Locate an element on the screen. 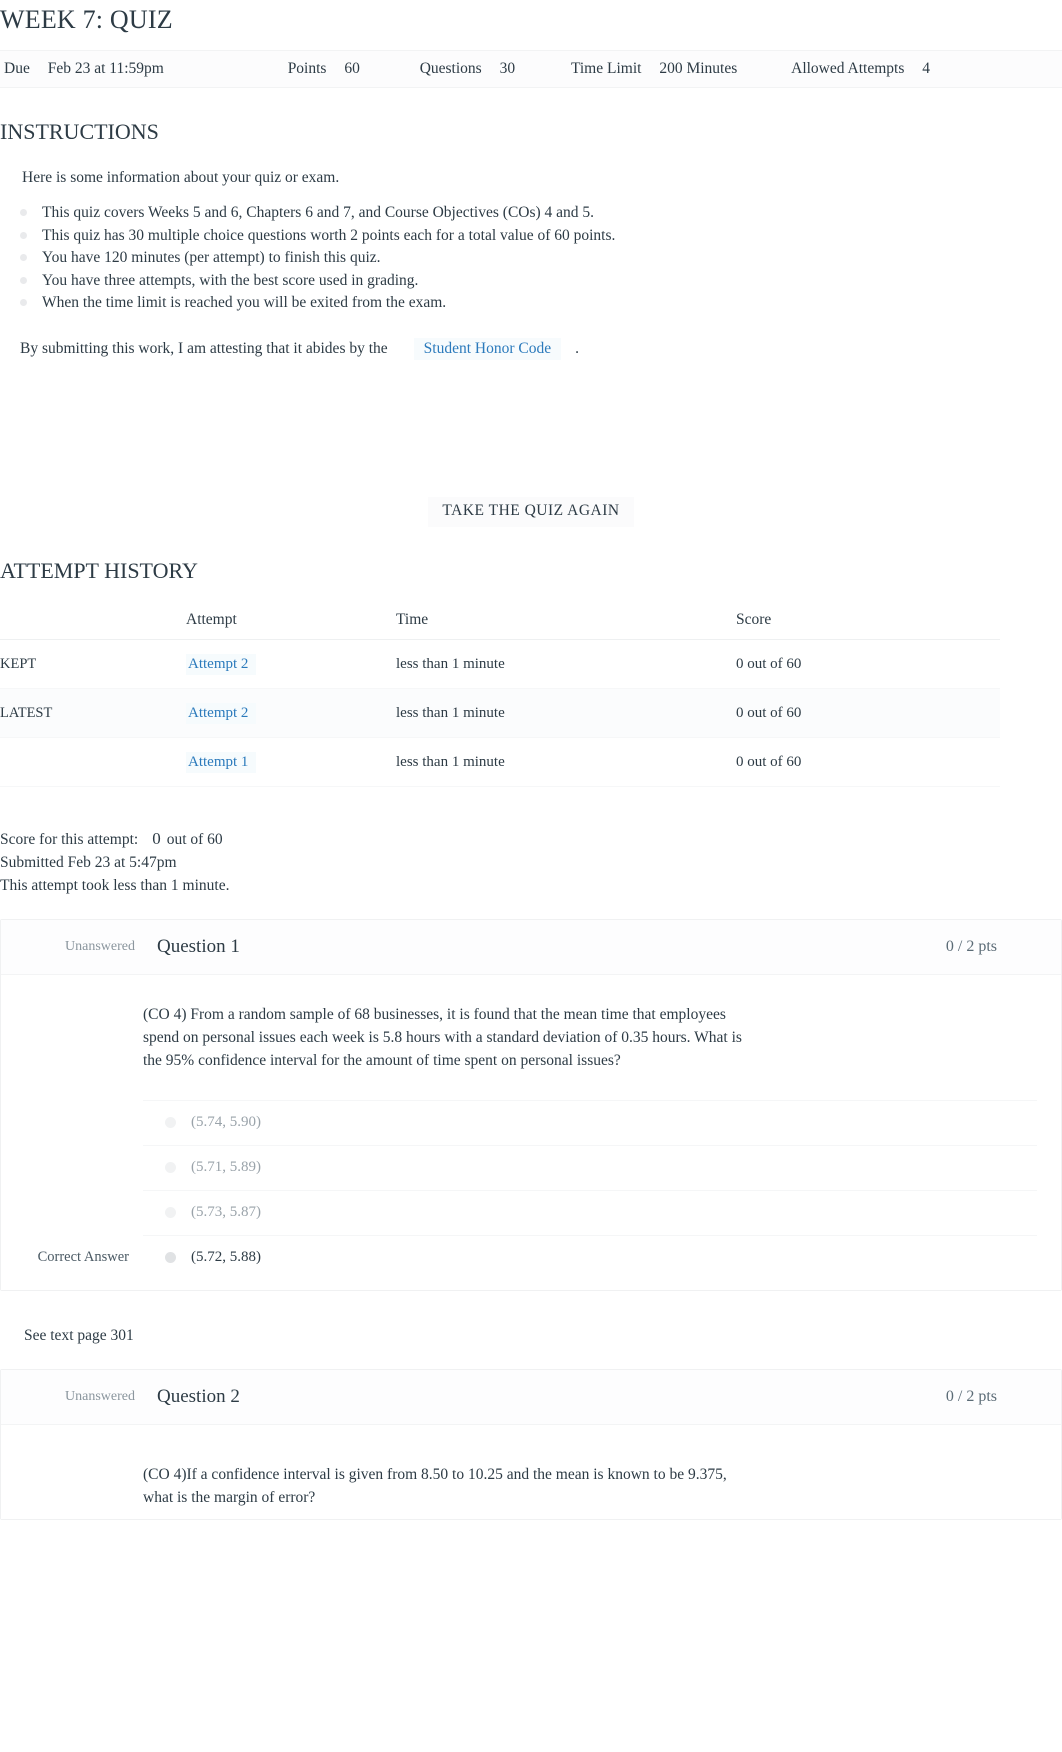 This screenshot has width=1062, height=1752. allowed-attempts-label: Allowed Attempts is located at coordinates (848, 68).